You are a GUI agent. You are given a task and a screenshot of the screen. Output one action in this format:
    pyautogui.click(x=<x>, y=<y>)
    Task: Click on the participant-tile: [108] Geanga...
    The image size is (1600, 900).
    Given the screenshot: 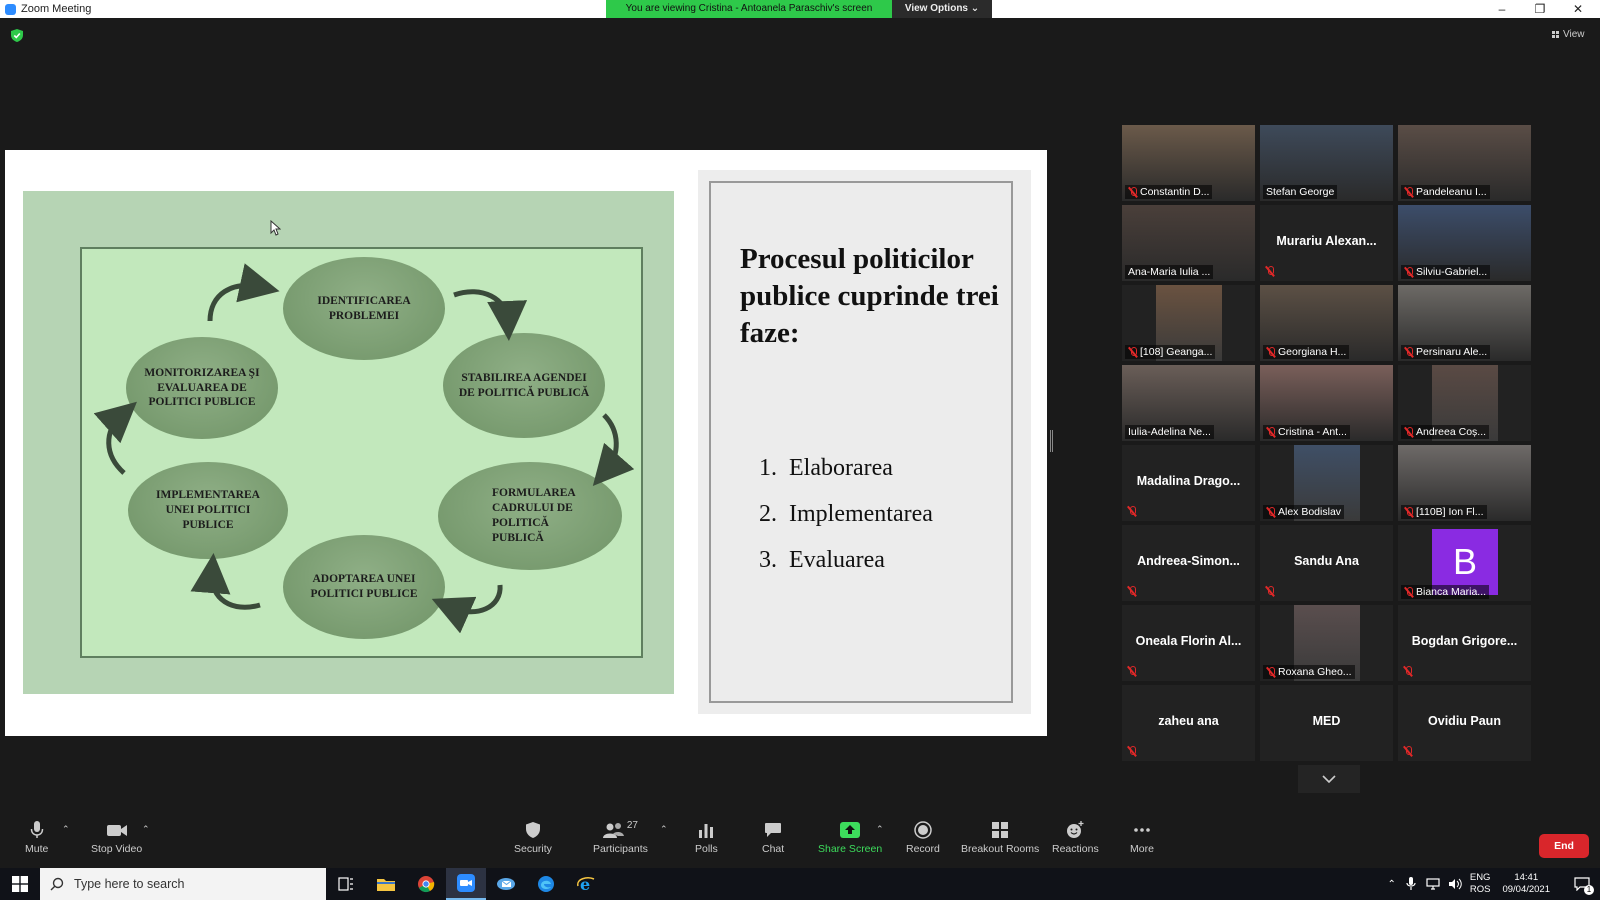 What is the action you would take?
    pyautogui.click(x=1188, y=323)
    